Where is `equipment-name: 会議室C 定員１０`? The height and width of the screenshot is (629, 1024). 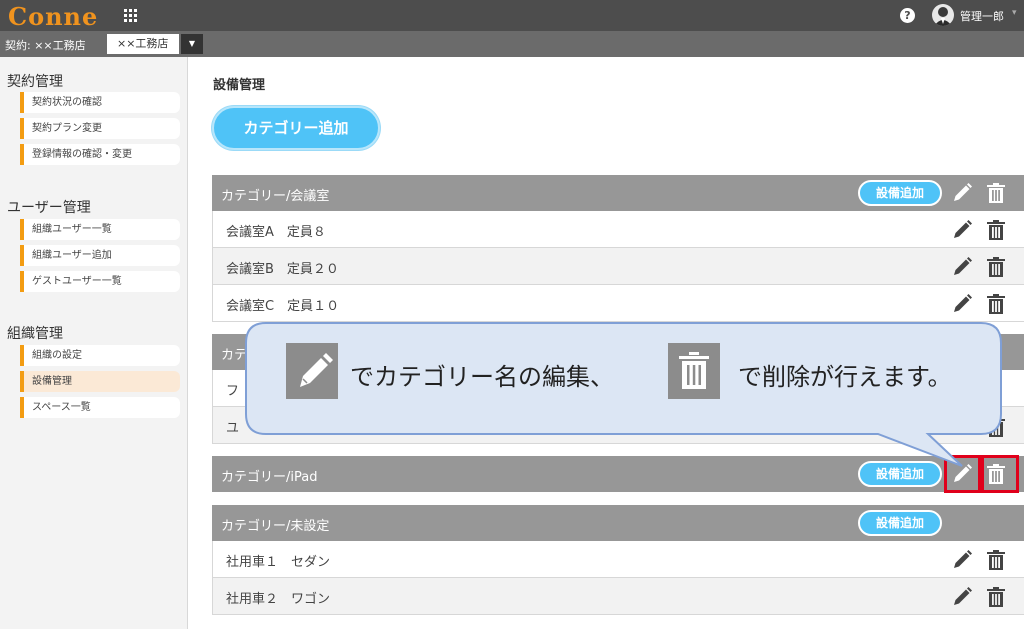 equipment-name: 会議室C 定員１０ is located at coordinates (283, 306).